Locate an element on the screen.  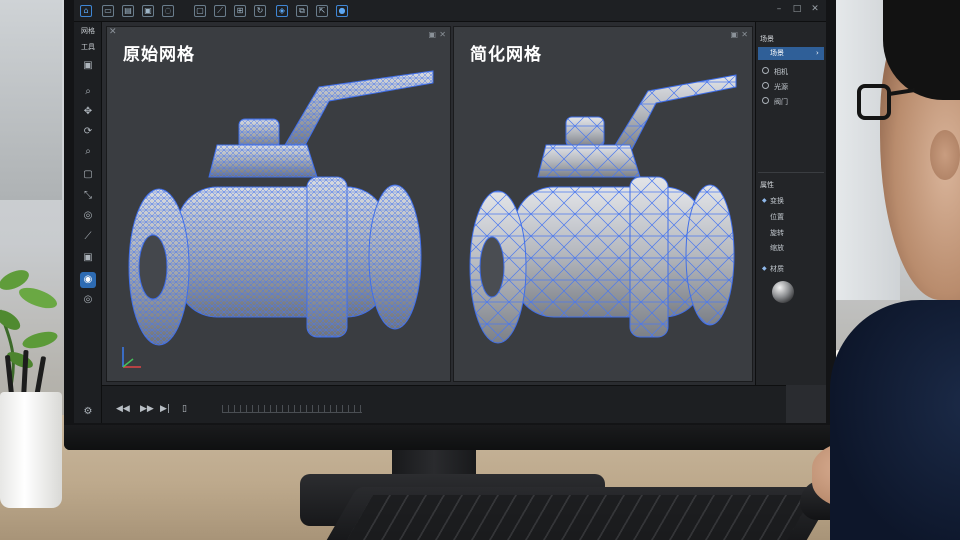
frame-icon: ▢ is located at coordinates (88, 175).